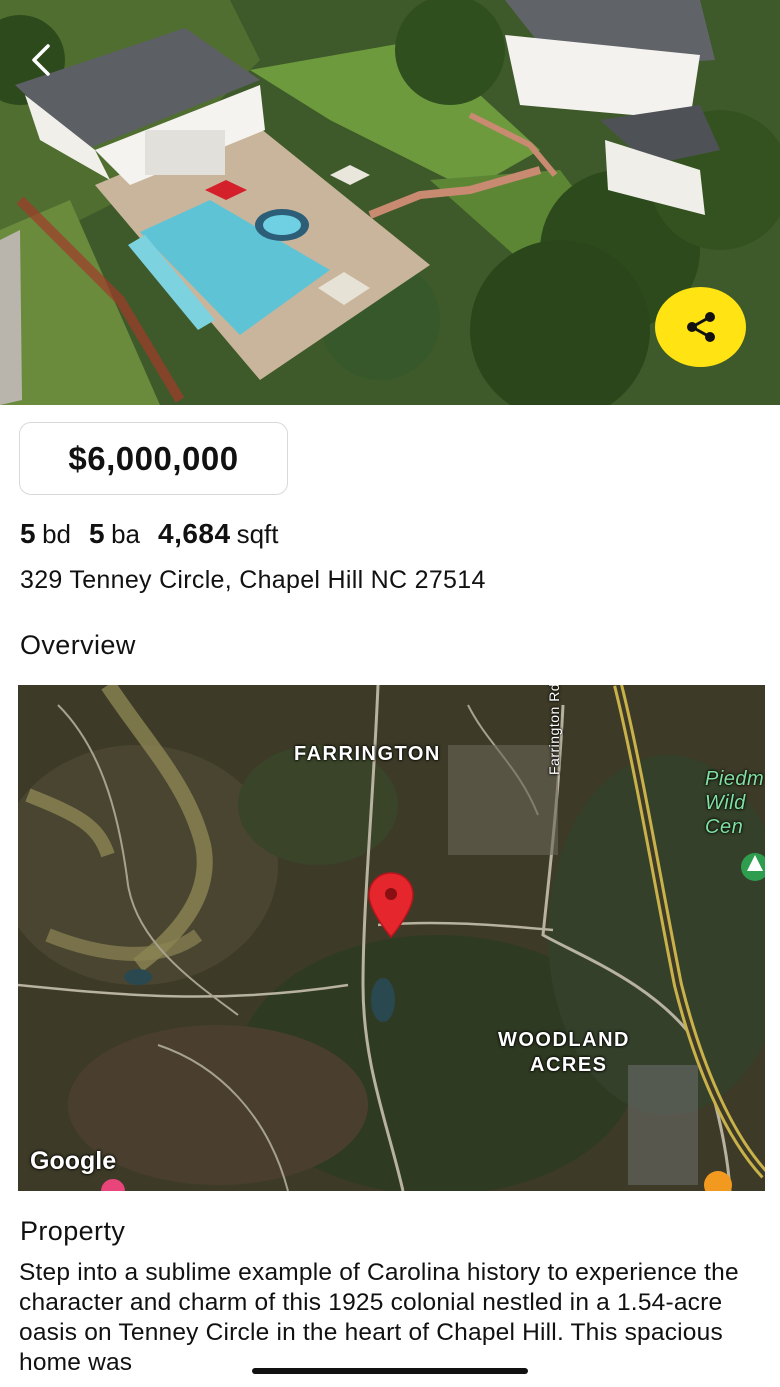 This screenshot has width=780, height=1387. Describe the element at coordinates (194, 533) in the screenshot. I see `sqft-count: 4,684` at that location.